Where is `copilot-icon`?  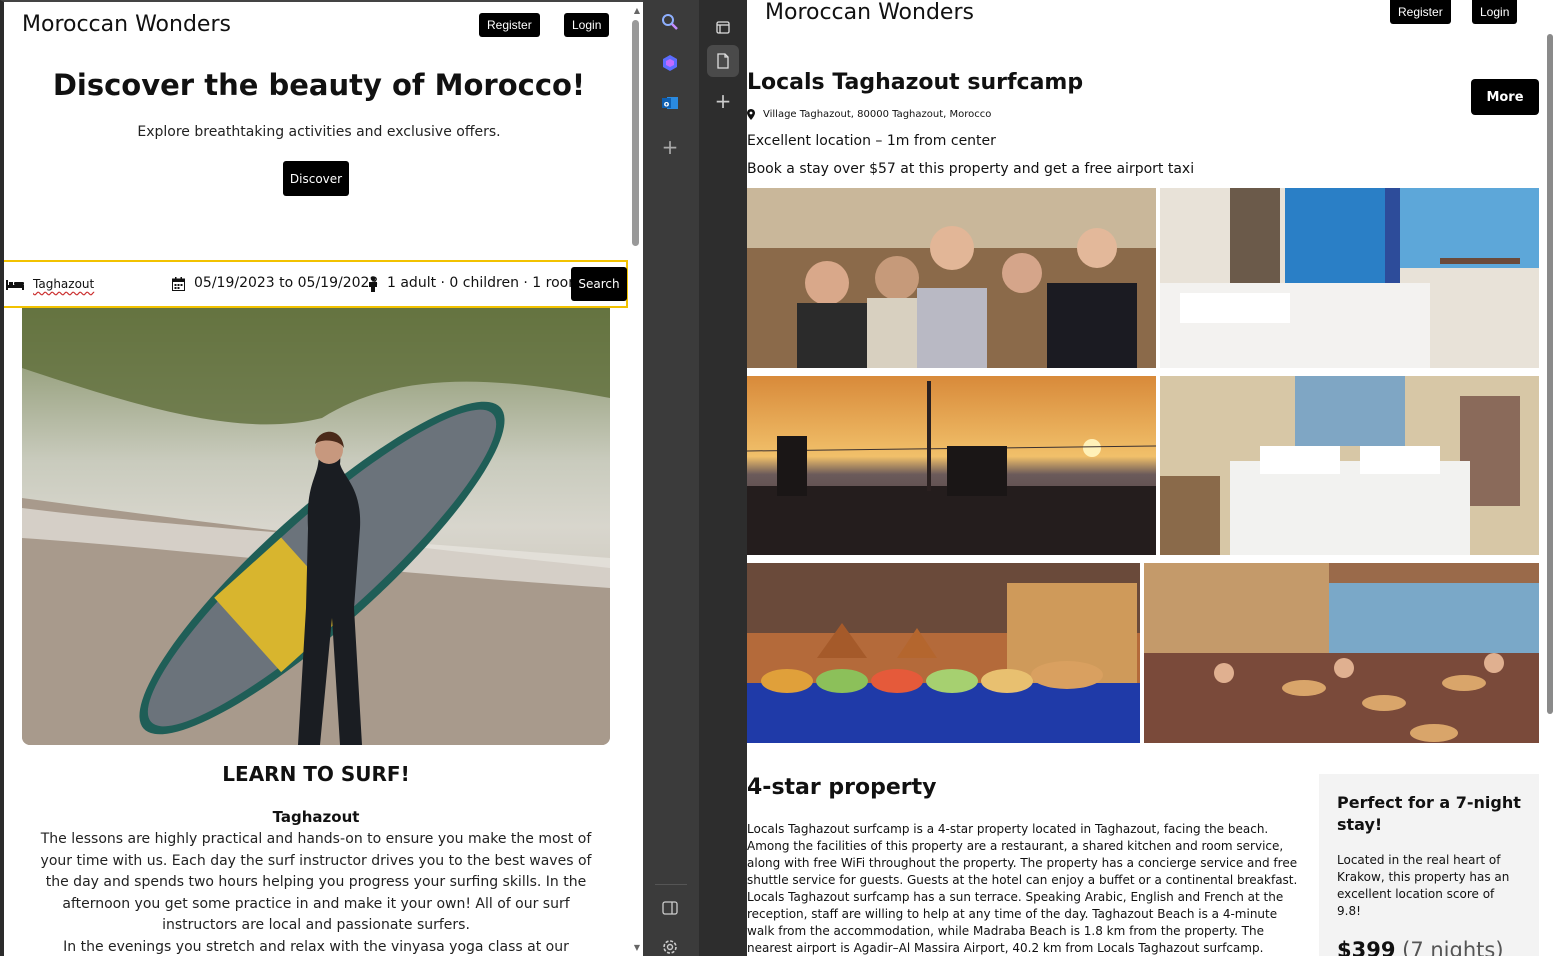 copilot-icon is located at coordinates (670, 63).